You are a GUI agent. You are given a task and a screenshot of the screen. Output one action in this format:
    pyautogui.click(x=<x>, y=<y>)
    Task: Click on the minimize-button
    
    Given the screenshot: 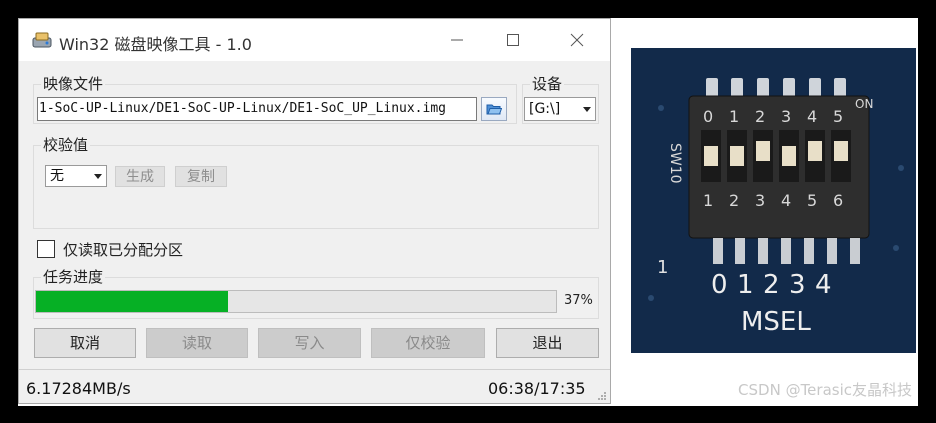 What is the action you would take?
    pyautogui.click(x=457, y=40)
    